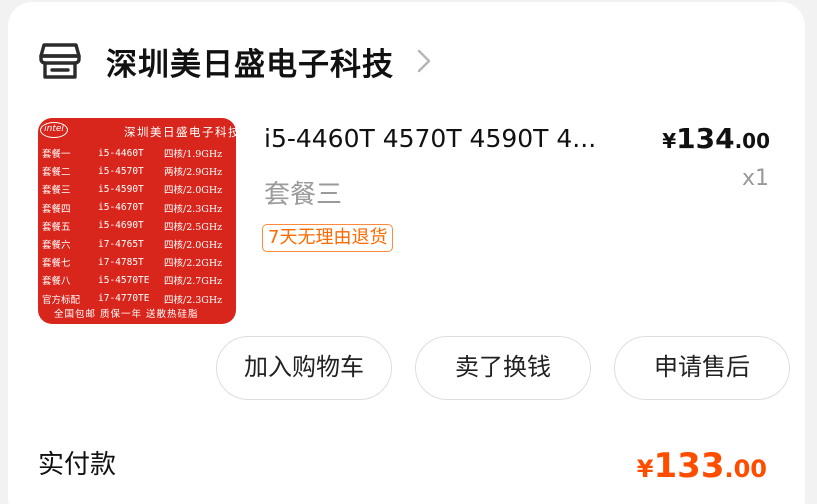  I want to click on thumbnail-row: 套餐二 i5-4570T 两核/2.9GHz, so click(132, 172).